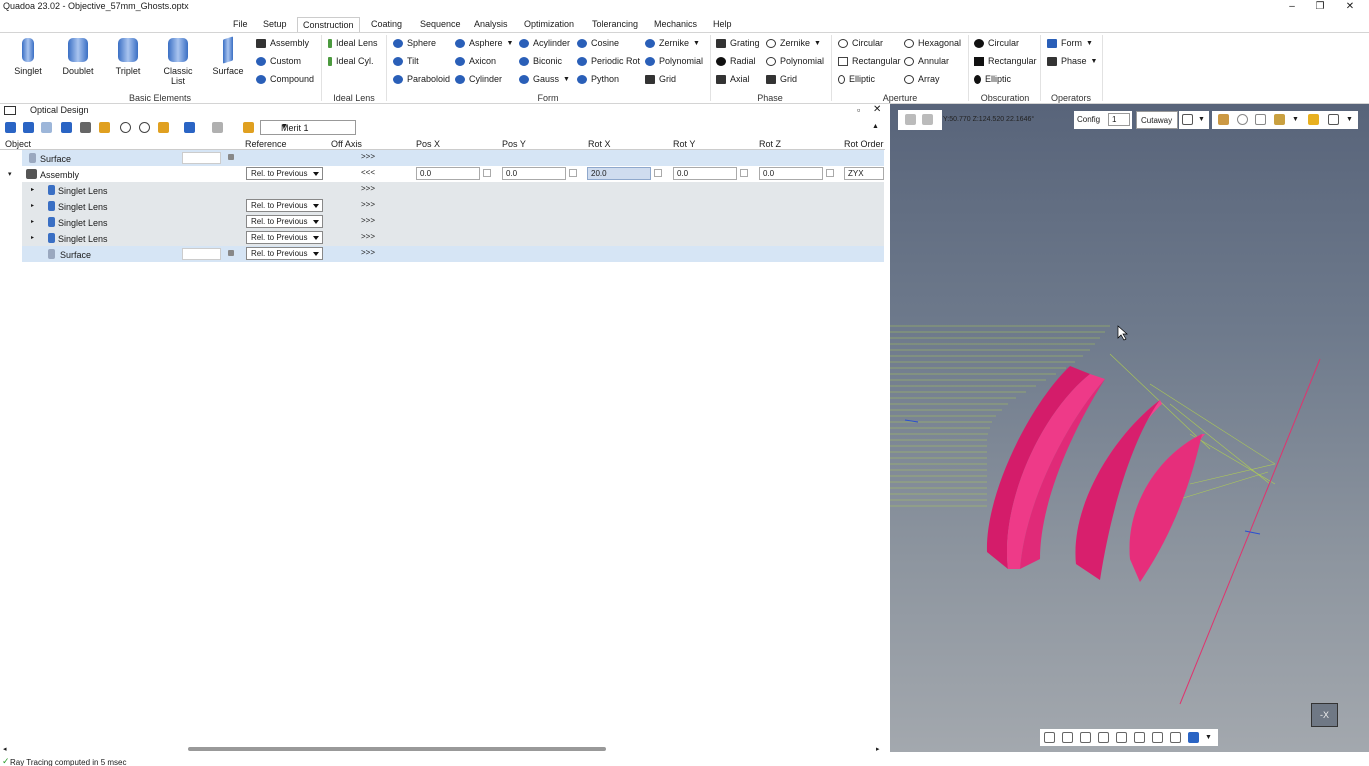  What do you see at coordinates (1070, 43) in the screenshot?
I see `form-operator-button: Form ▼` at bounding box center [1070, 43].